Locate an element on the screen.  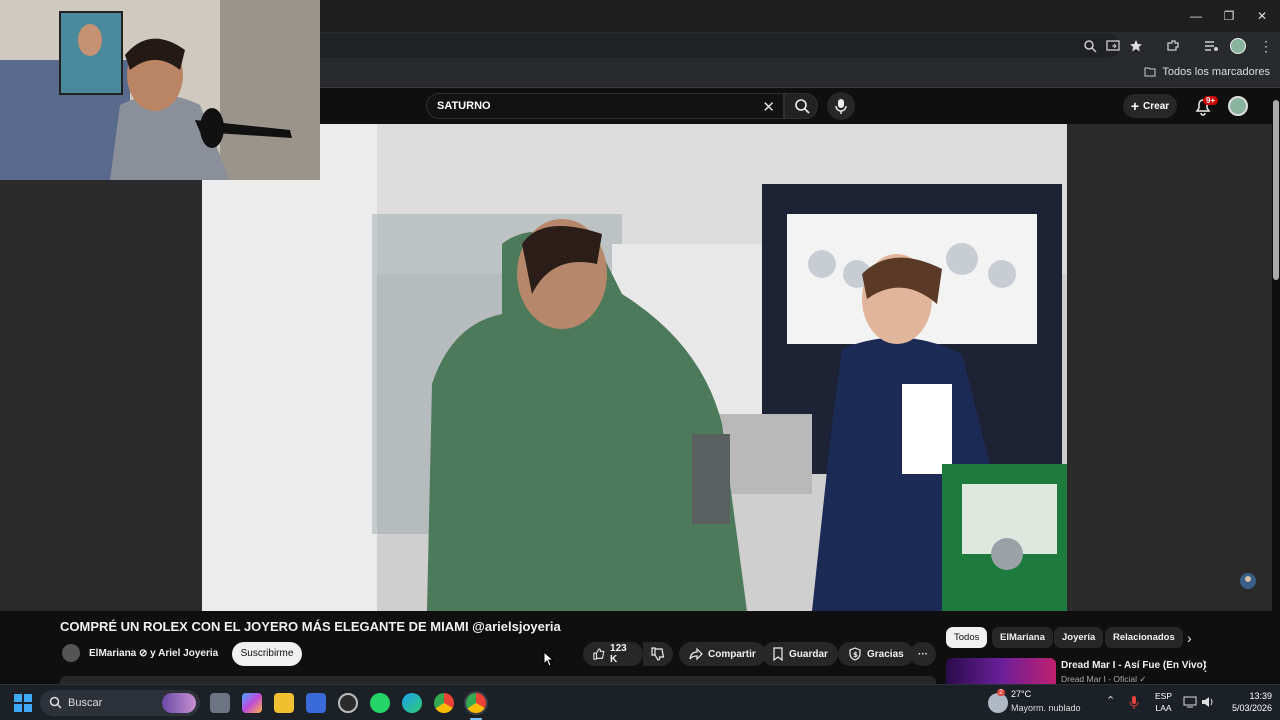
search-input: SATURNO ✕ is located at coordinates (605, 106).